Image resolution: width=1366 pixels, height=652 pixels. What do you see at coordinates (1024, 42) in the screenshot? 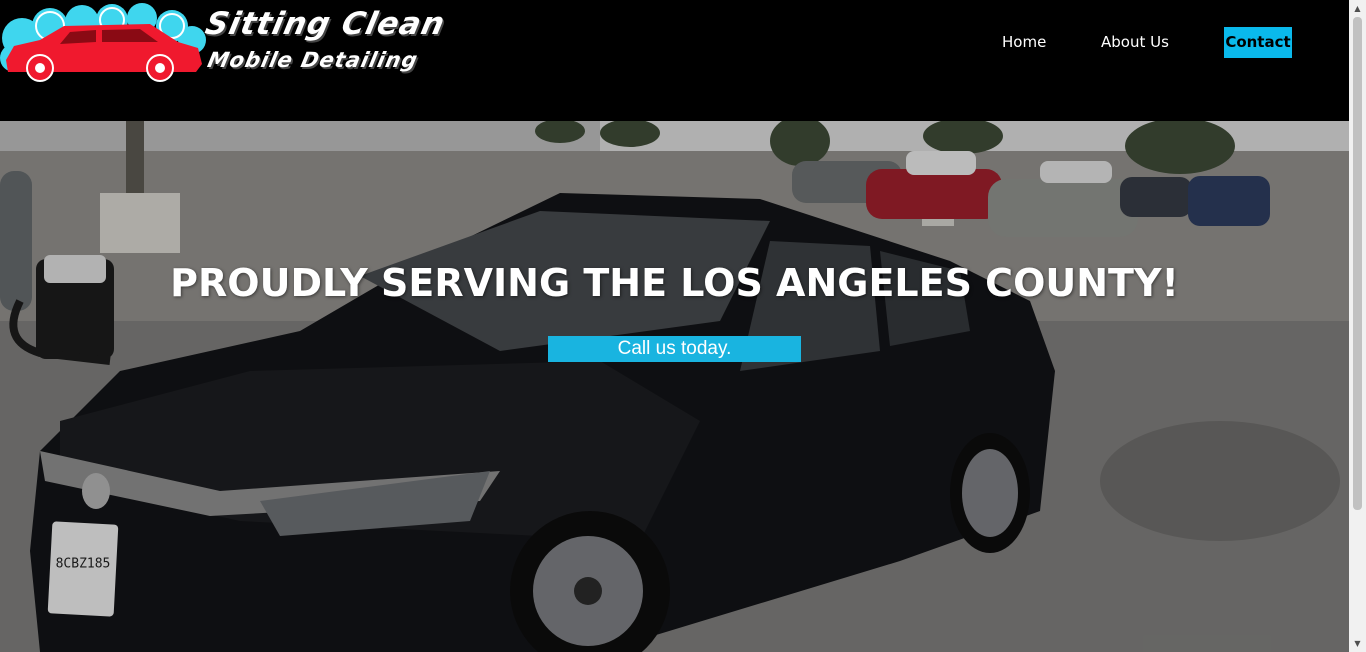
I see `nav-home: Home` at bounding box center [1024, 42].